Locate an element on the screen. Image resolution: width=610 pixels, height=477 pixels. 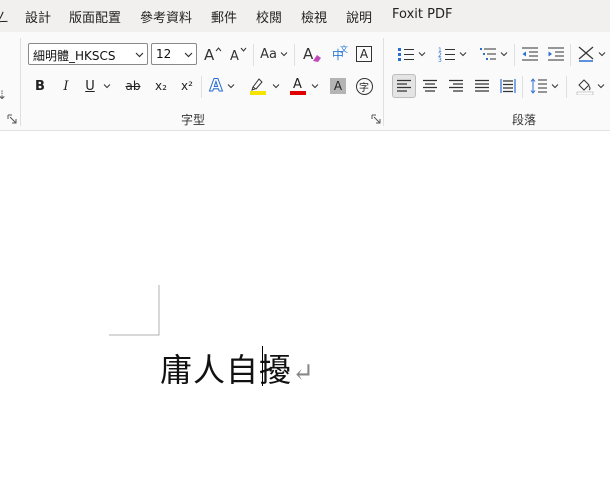
underline-button: U is located at coordinates (98, 86).